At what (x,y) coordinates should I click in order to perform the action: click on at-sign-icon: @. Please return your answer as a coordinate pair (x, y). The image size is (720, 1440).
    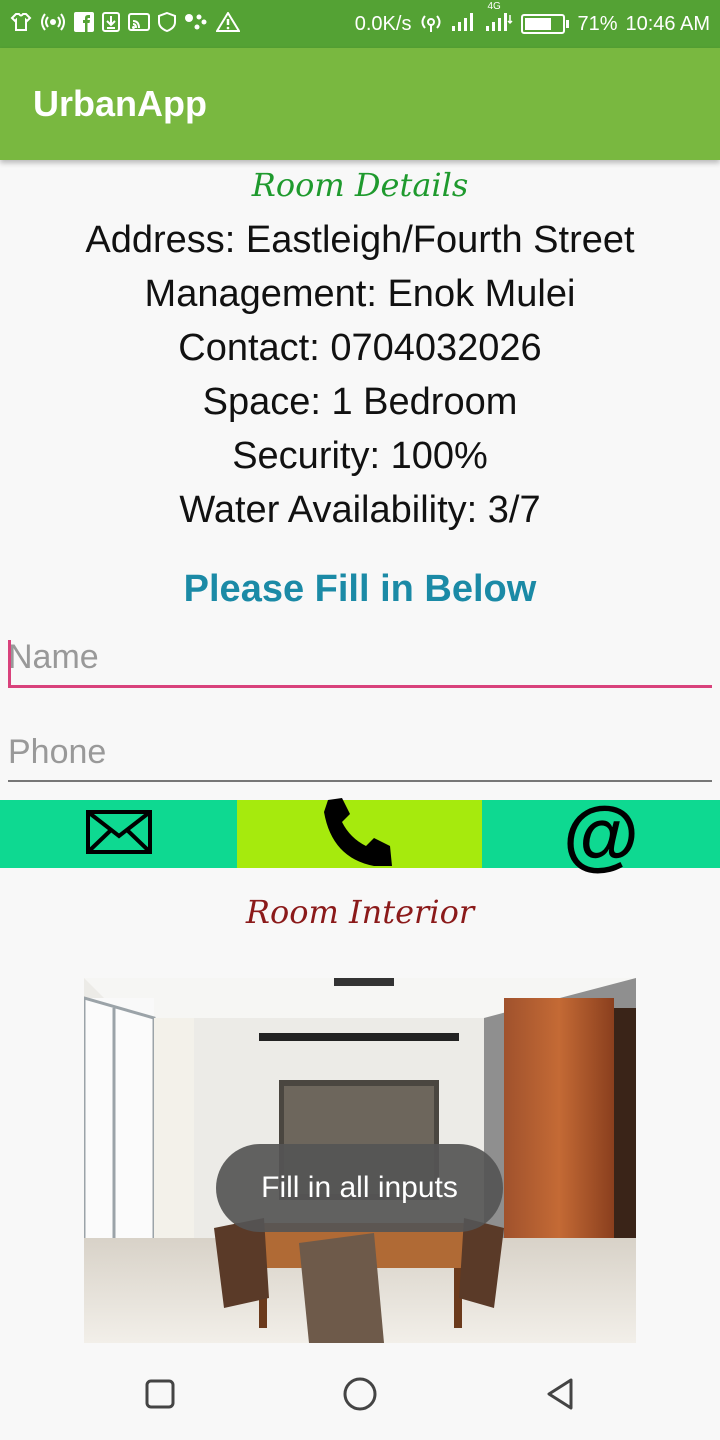
    Looking at the image, I should click on (601, 834).